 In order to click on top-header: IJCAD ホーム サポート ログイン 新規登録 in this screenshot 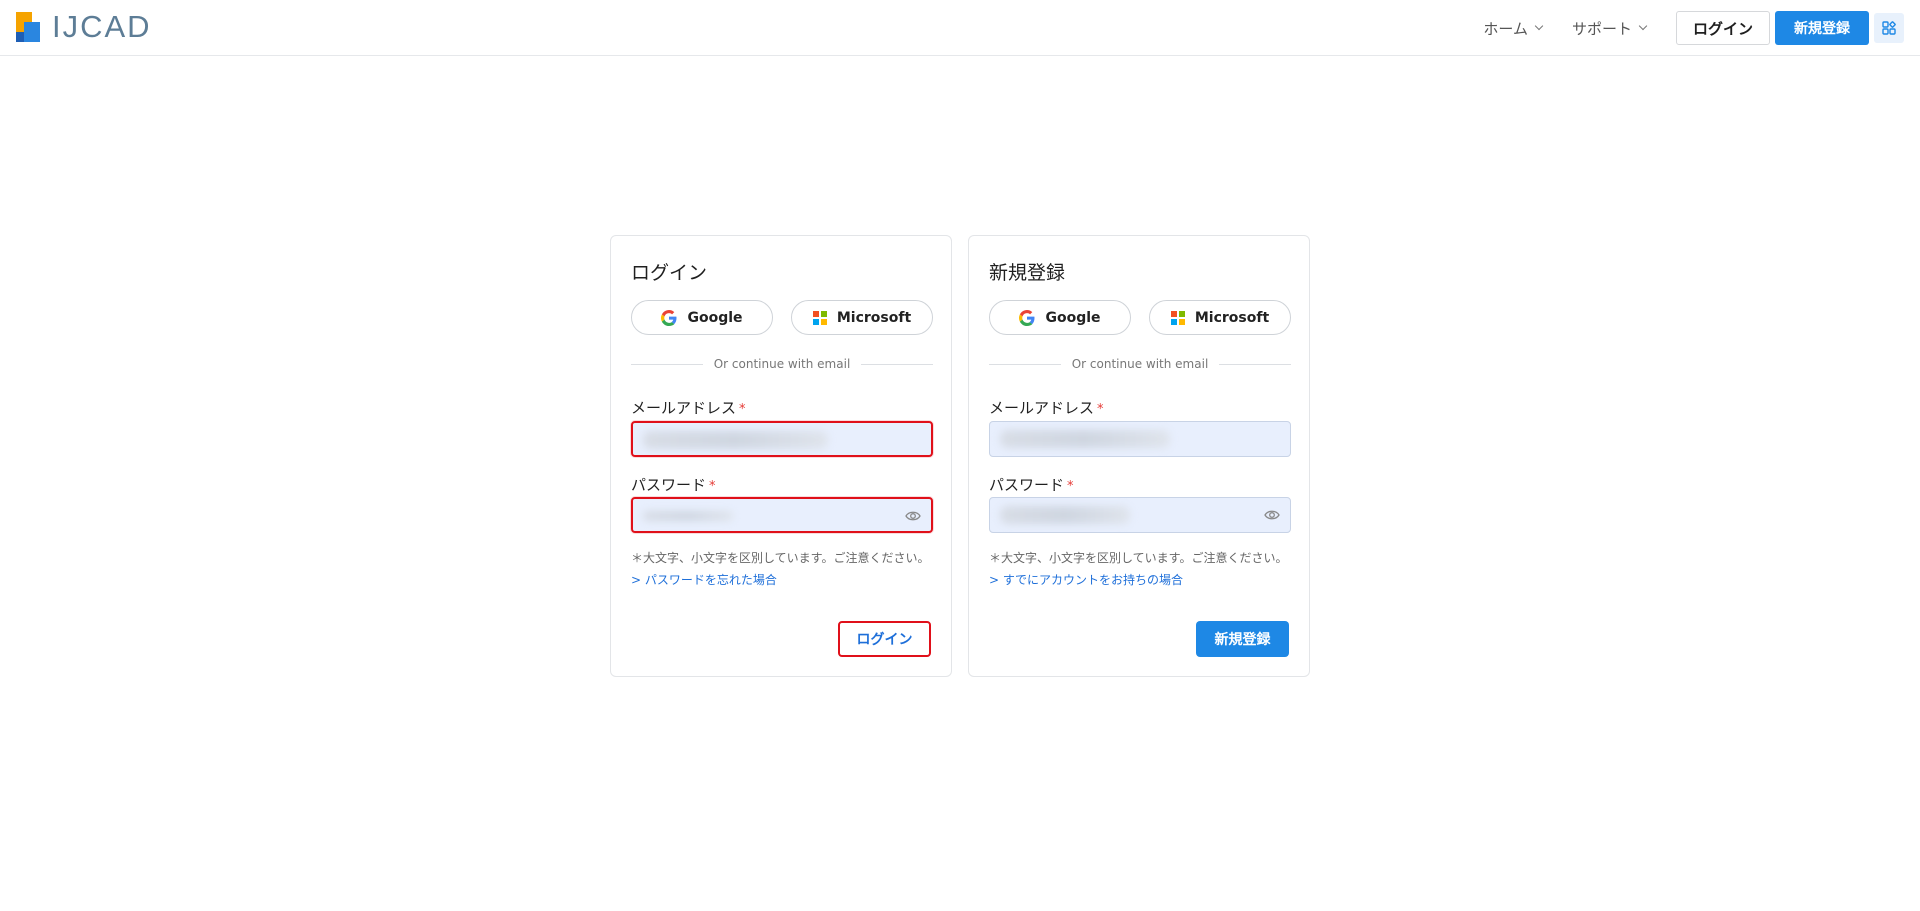, I will do `click(960, 28)`.